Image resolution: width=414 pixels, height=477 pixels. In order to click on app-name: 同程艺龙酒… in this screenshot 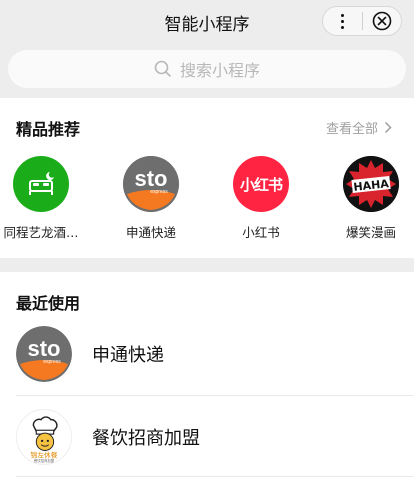, I will do `click(41, 232)`.